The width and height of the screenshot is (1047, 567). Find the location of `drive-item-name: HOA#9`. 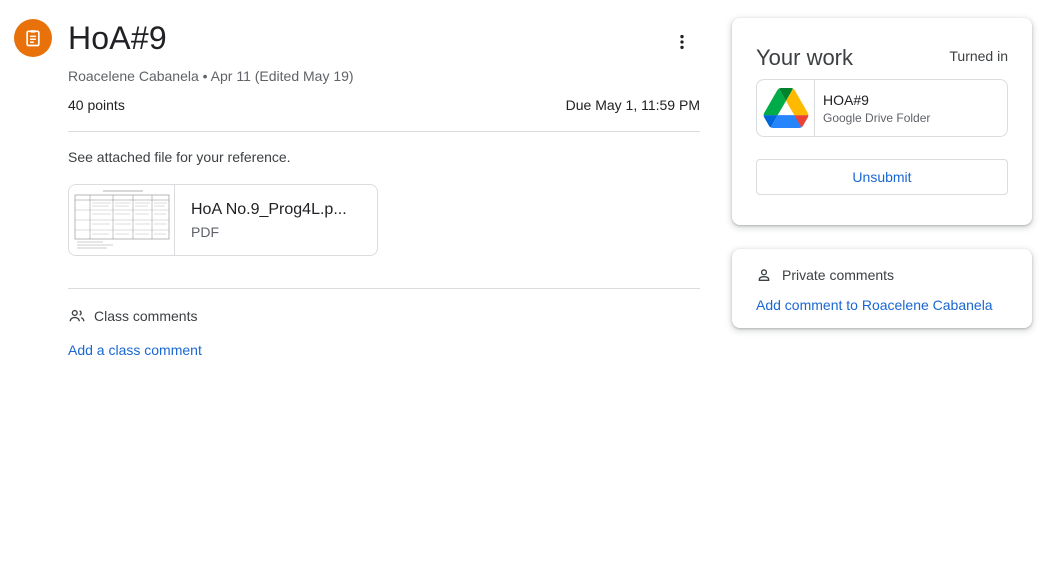

drive-item-name: HOA#9 is located at coordinates (846, 100).